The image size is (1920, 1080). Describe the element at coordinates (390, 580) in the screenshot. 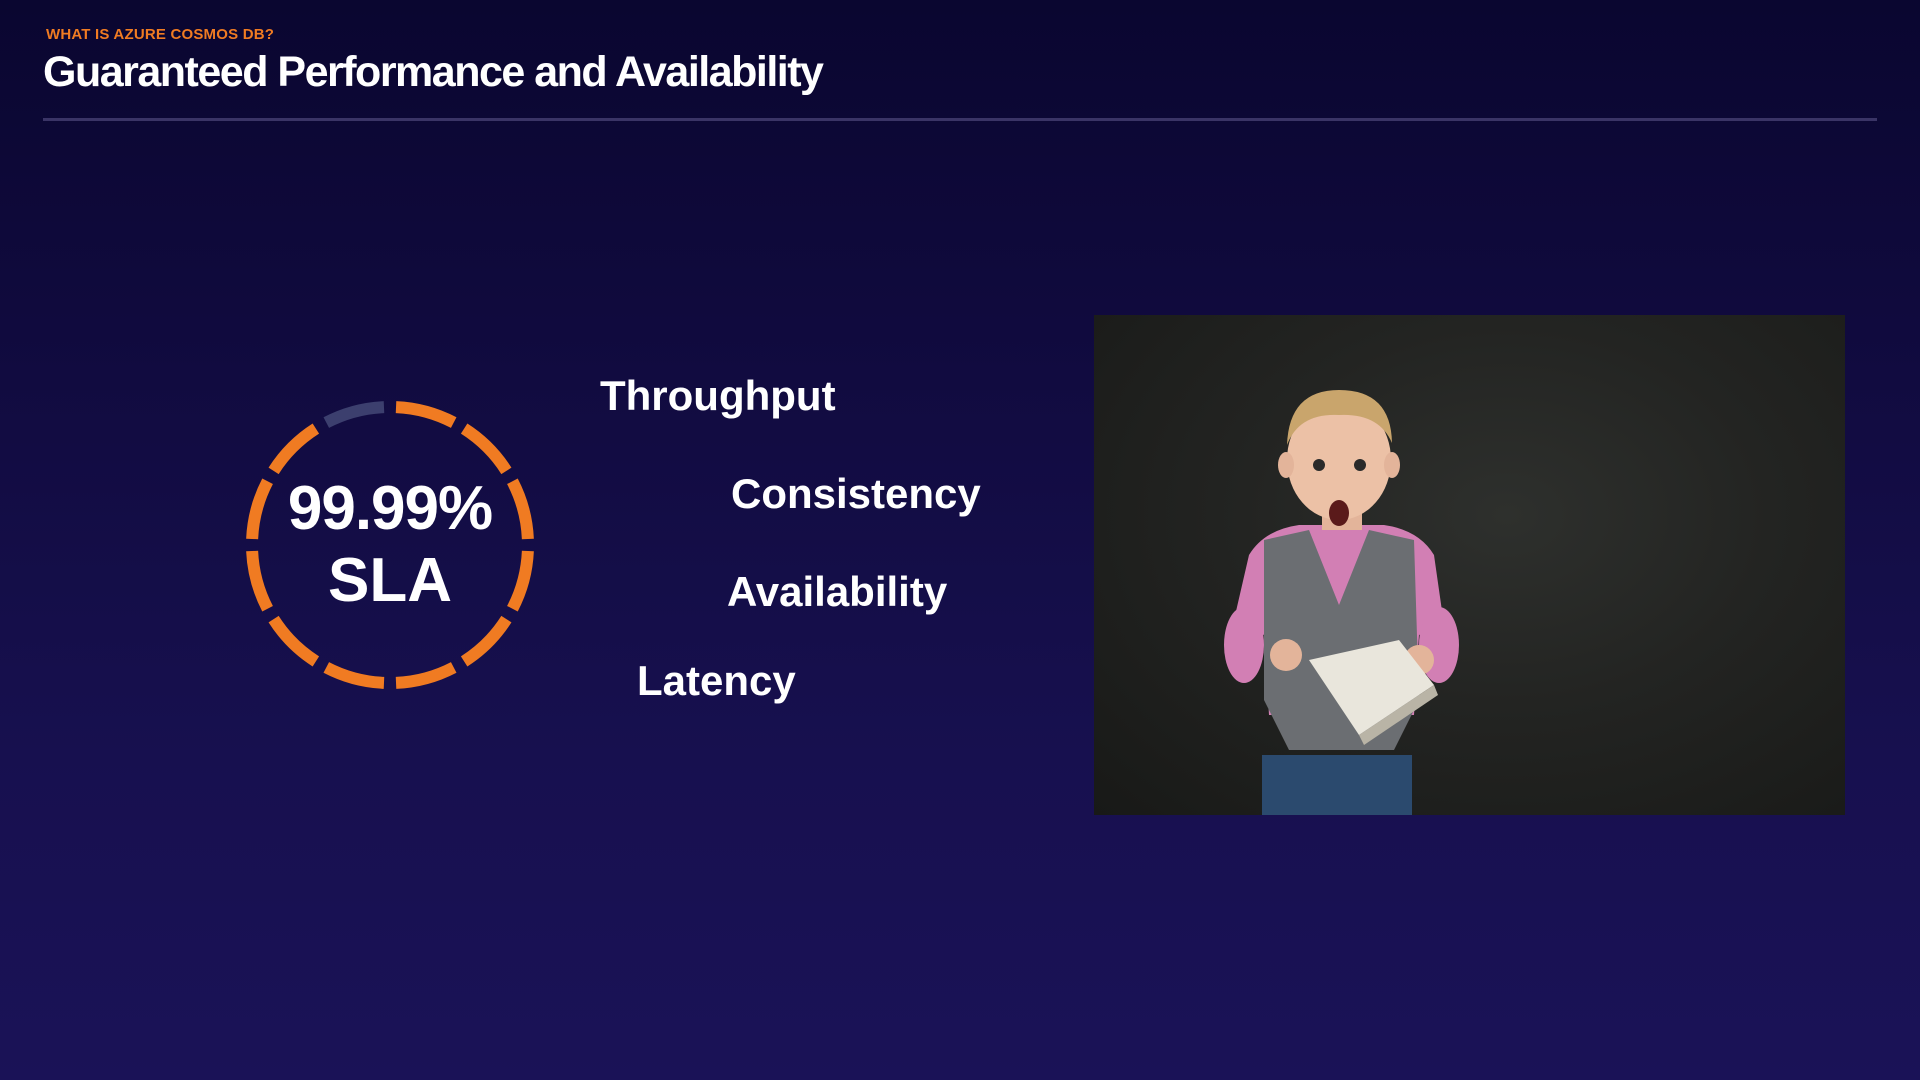

I see `sla-label: SLA` at that location.